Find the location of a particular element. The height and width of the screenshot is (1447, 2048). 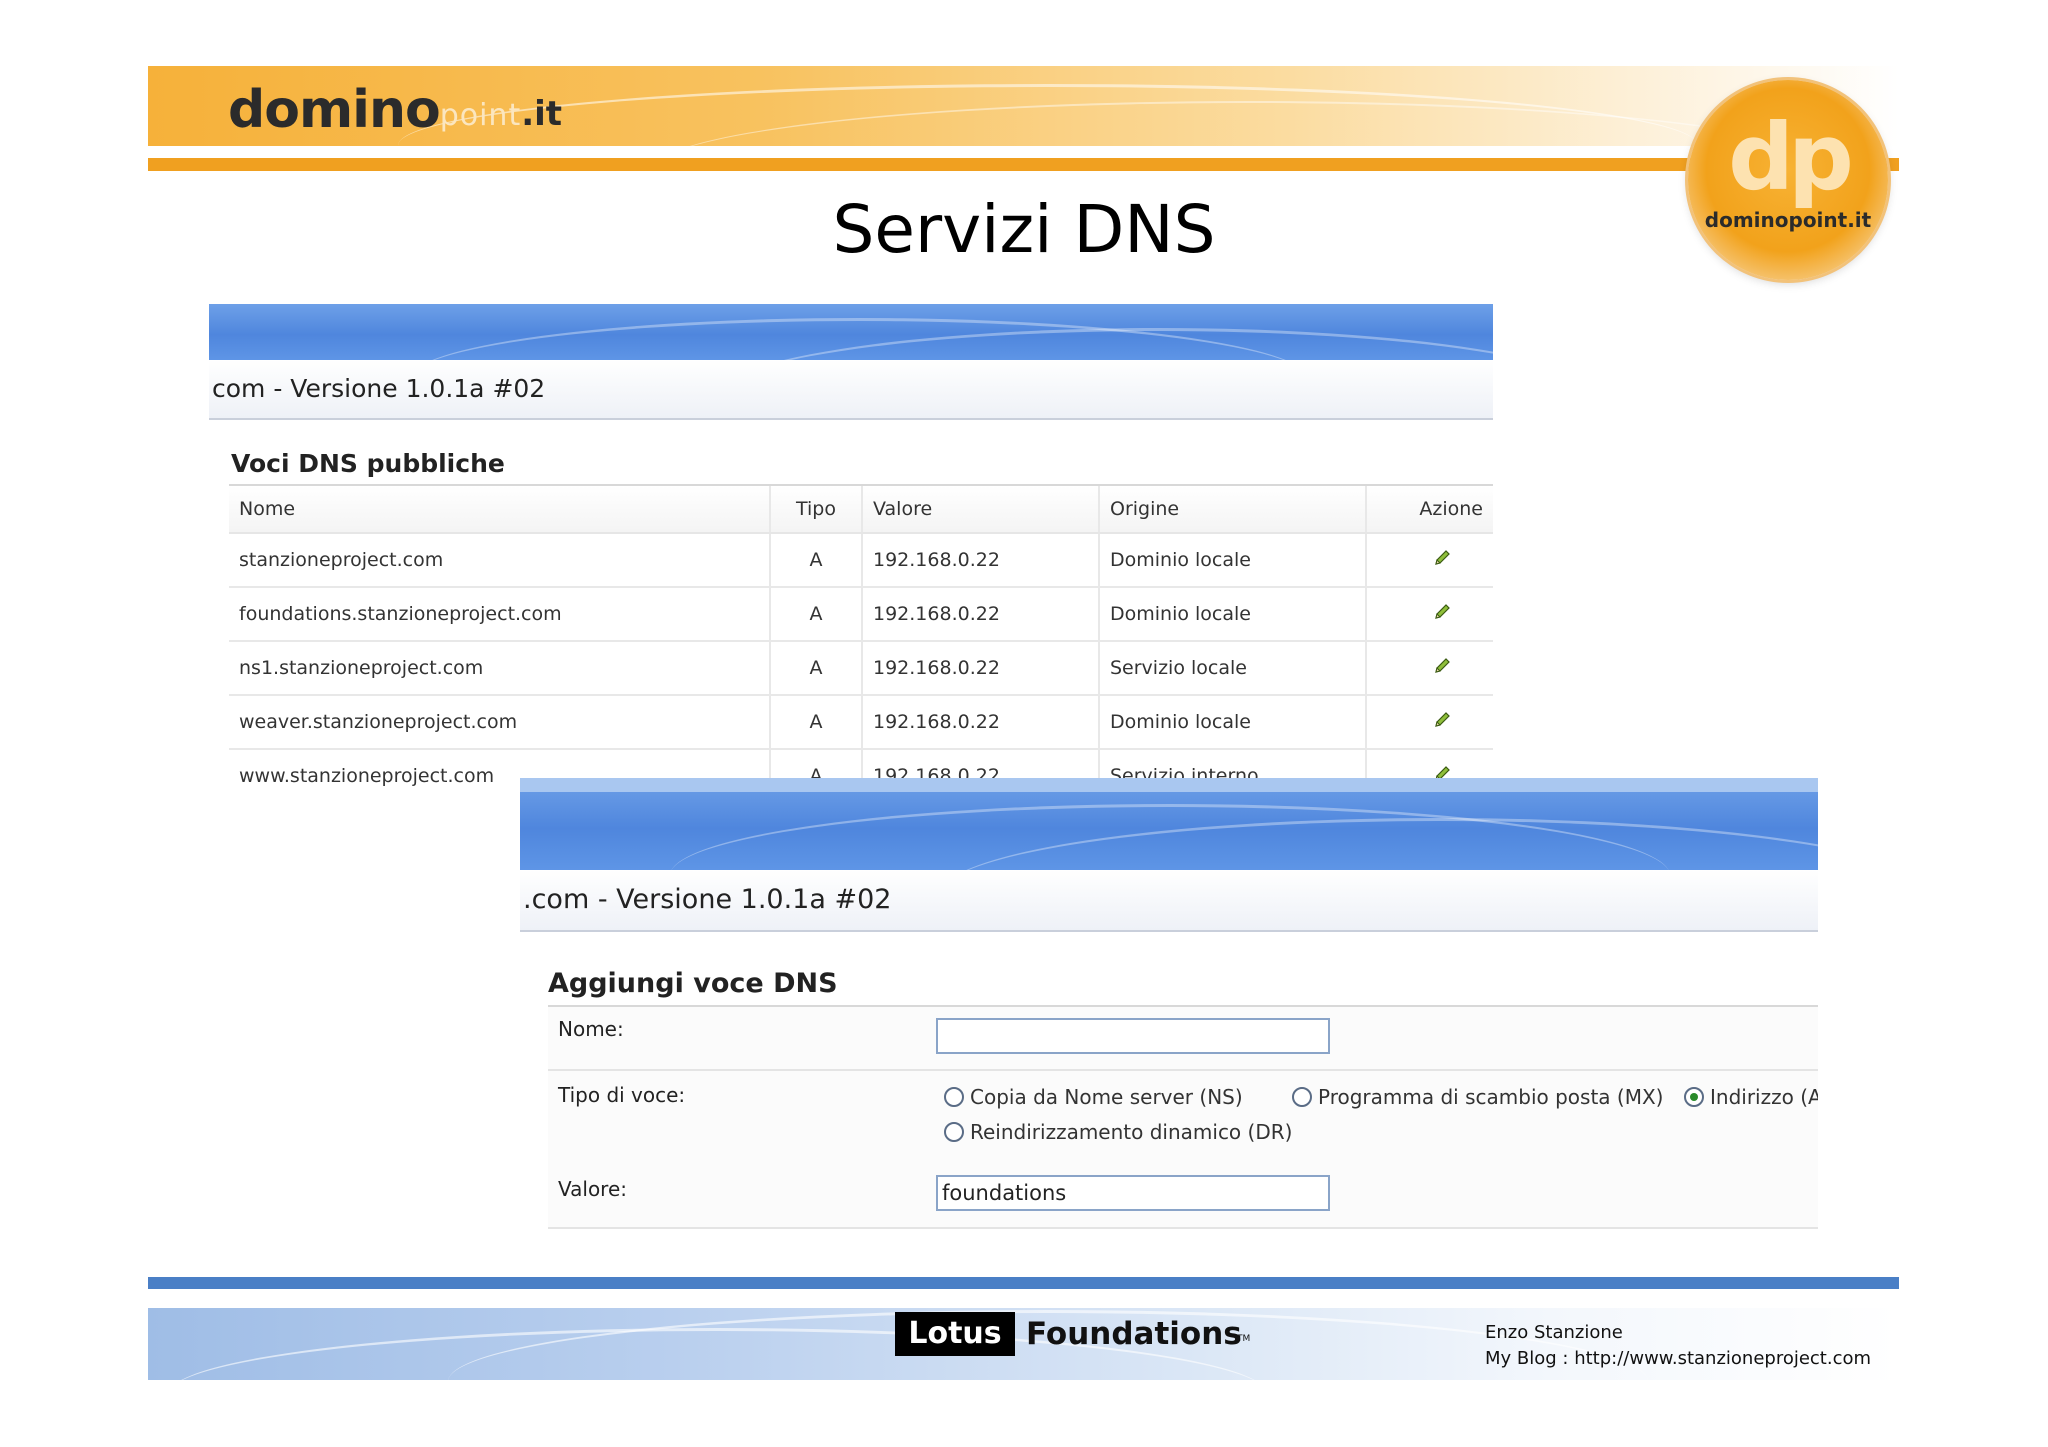

cell-nome: weaver.stanzioneproject.com is located at coordinates (499, 722).